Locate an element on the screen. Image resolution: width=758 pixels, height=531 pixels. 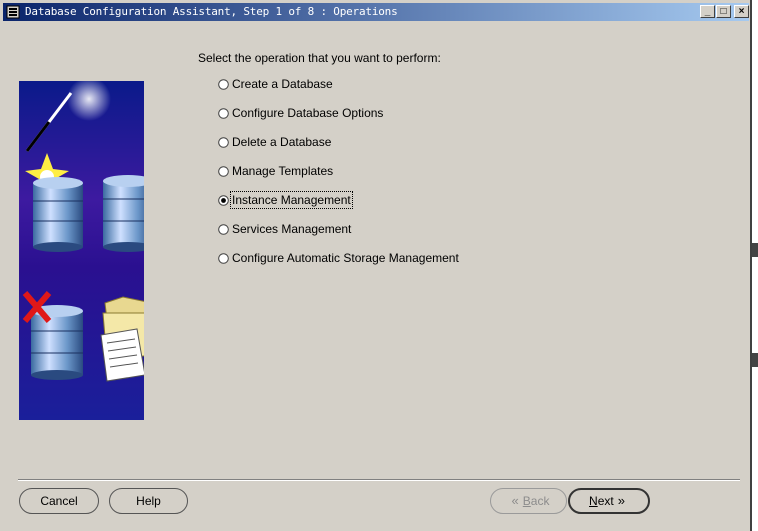
option-label: Services Management is located at coordinates (292, 229).